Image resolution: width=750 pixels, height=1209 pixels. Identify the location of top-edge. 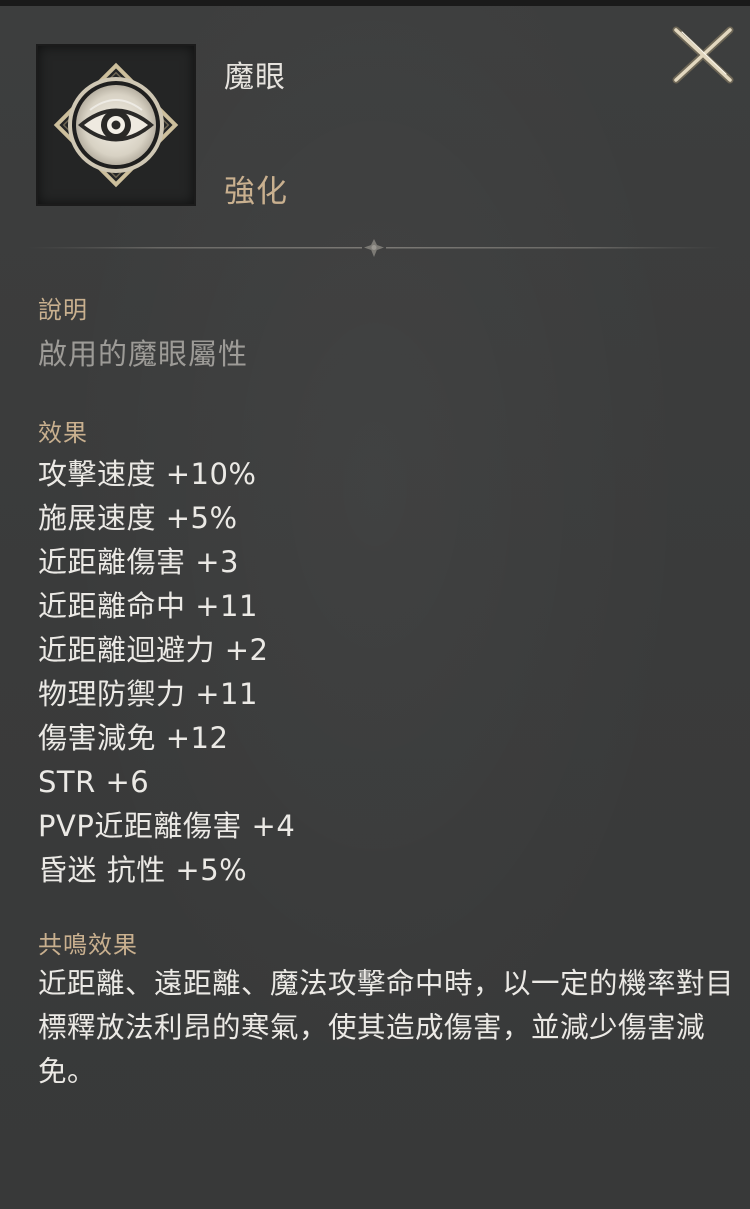
(375, 3).